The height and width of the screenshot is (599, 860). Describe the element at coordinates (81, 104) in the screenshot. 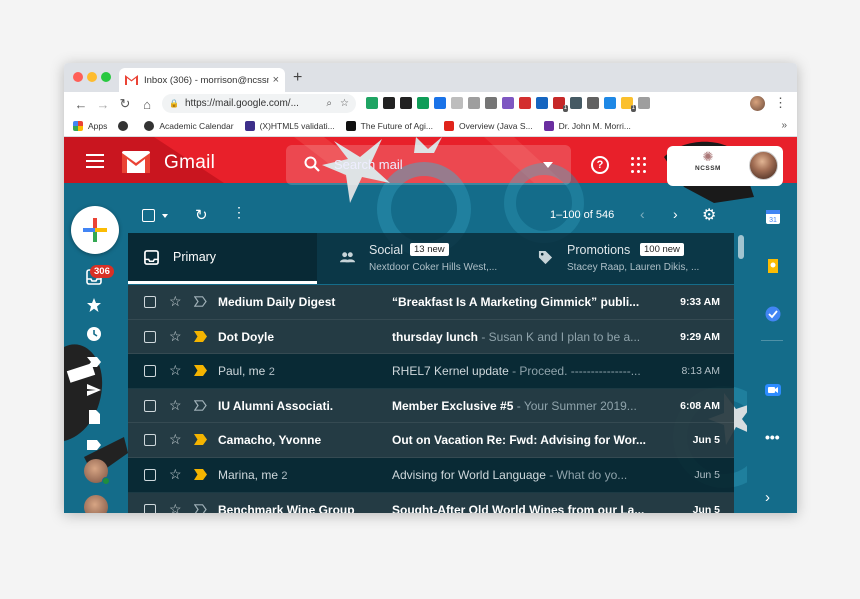

I see `back-icon: ←` at that location.